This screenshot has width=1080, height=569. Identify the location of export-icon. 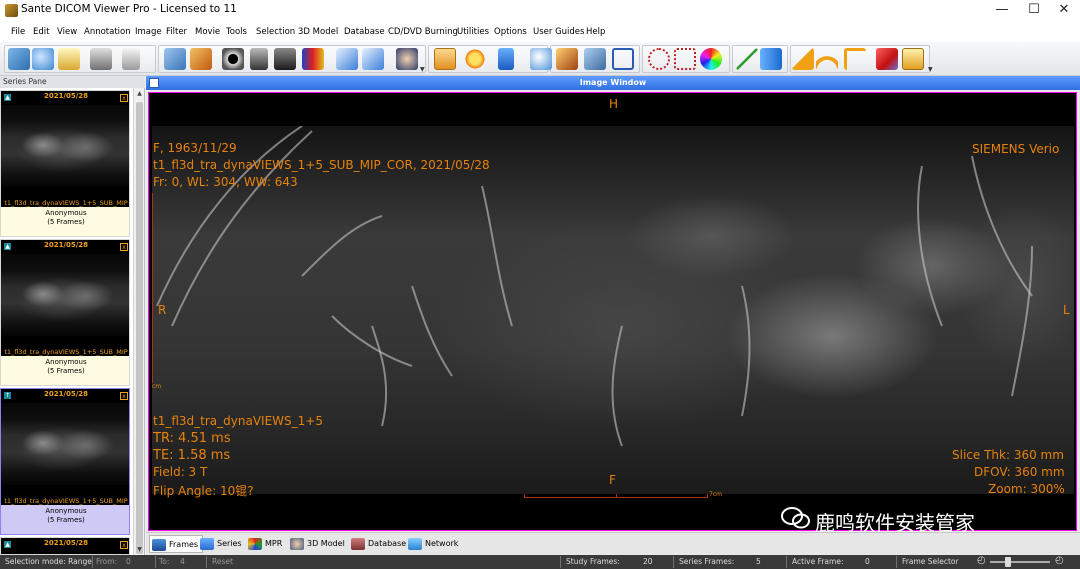
(69, 59).